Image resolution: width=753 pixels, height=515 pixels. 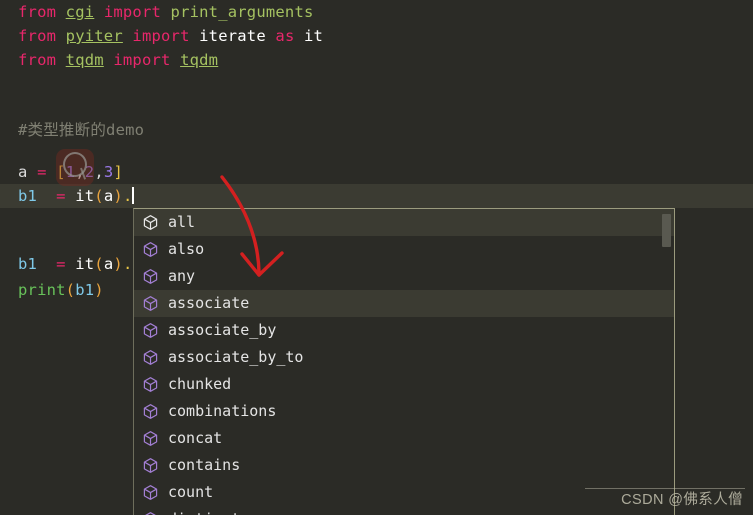 I want to click on code-line: print(b1), so click(x=61, y=290).